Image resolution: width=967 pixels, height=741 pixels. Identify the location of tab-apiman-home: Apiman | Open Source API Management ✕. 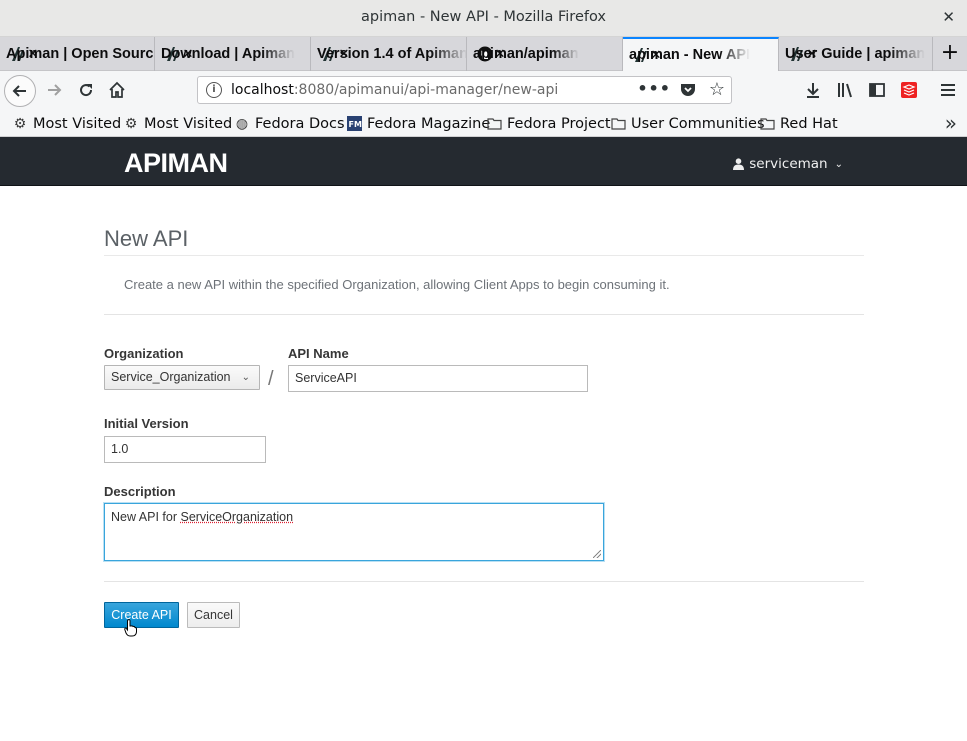
(77, 54).